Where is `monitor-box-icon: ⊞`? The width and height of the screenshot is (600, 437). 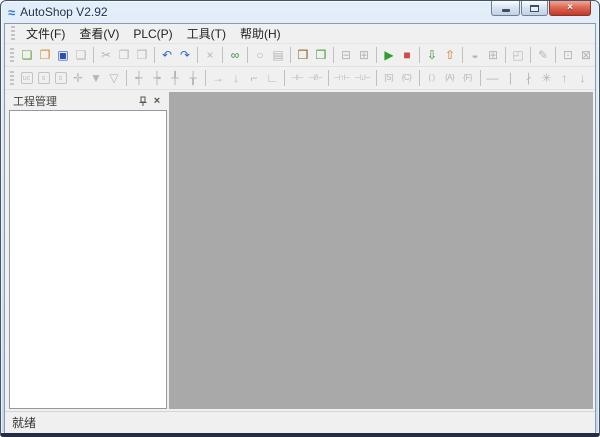 monitor-box-icon: ⊞ is located at coordinates (364, 55).